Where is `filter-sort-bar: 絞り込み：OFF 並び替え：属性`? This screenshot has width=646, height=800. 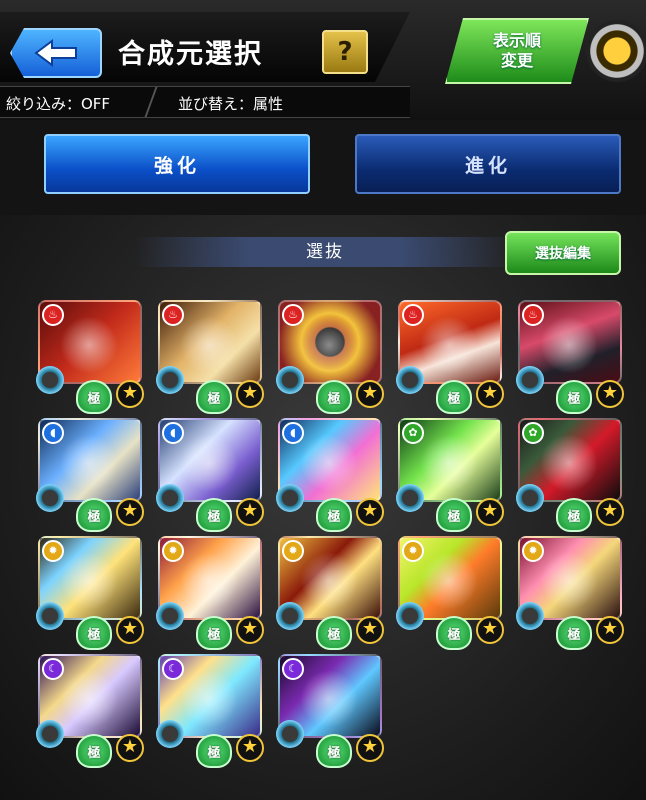 filter-sort-bar: 絞り込み：OFF 並び替え：属性 is located at coordinates (205, 102).